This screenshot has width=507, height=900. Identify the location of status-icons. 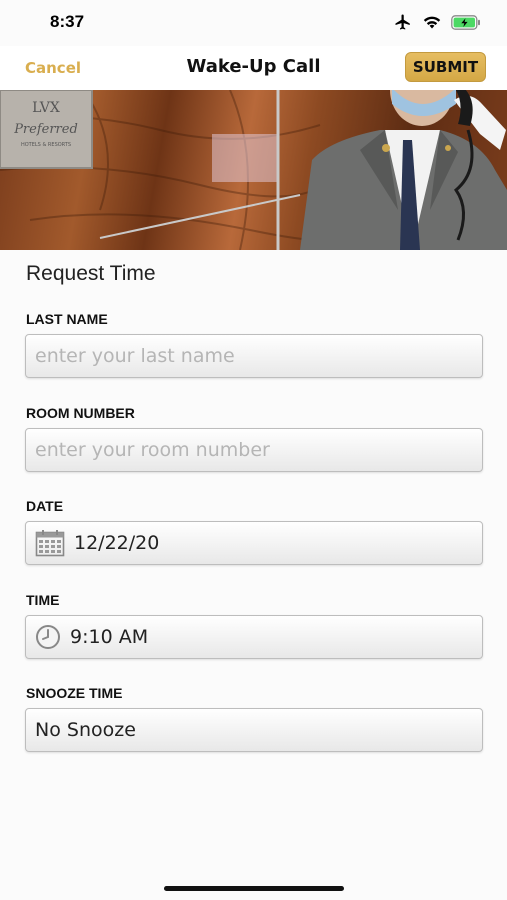
(437, 22).